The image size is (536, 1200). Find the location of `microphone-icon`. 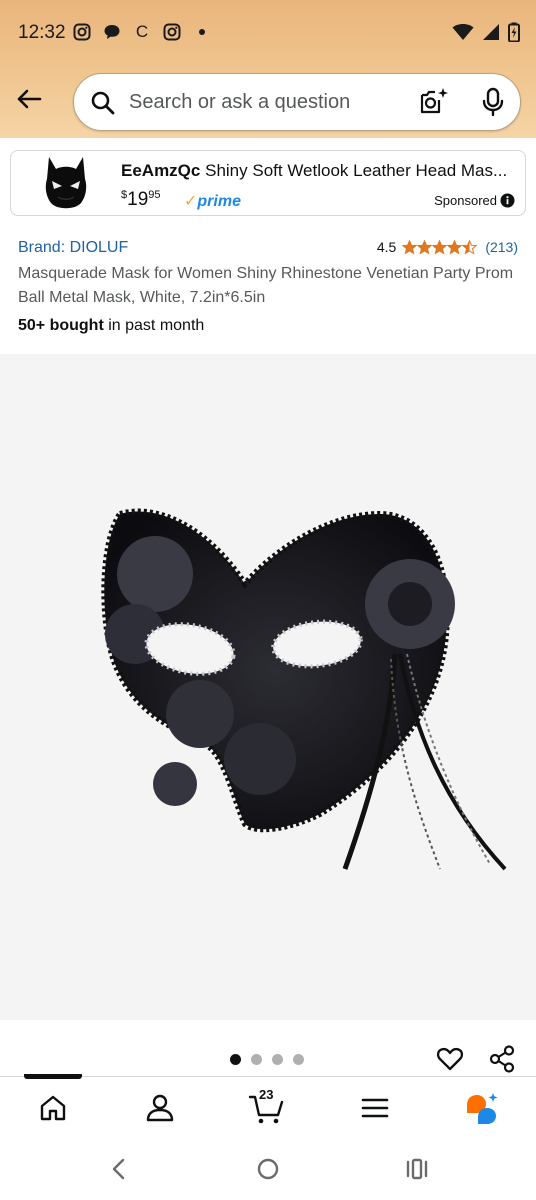

microphone-icon is located at coordinates (493, 102).